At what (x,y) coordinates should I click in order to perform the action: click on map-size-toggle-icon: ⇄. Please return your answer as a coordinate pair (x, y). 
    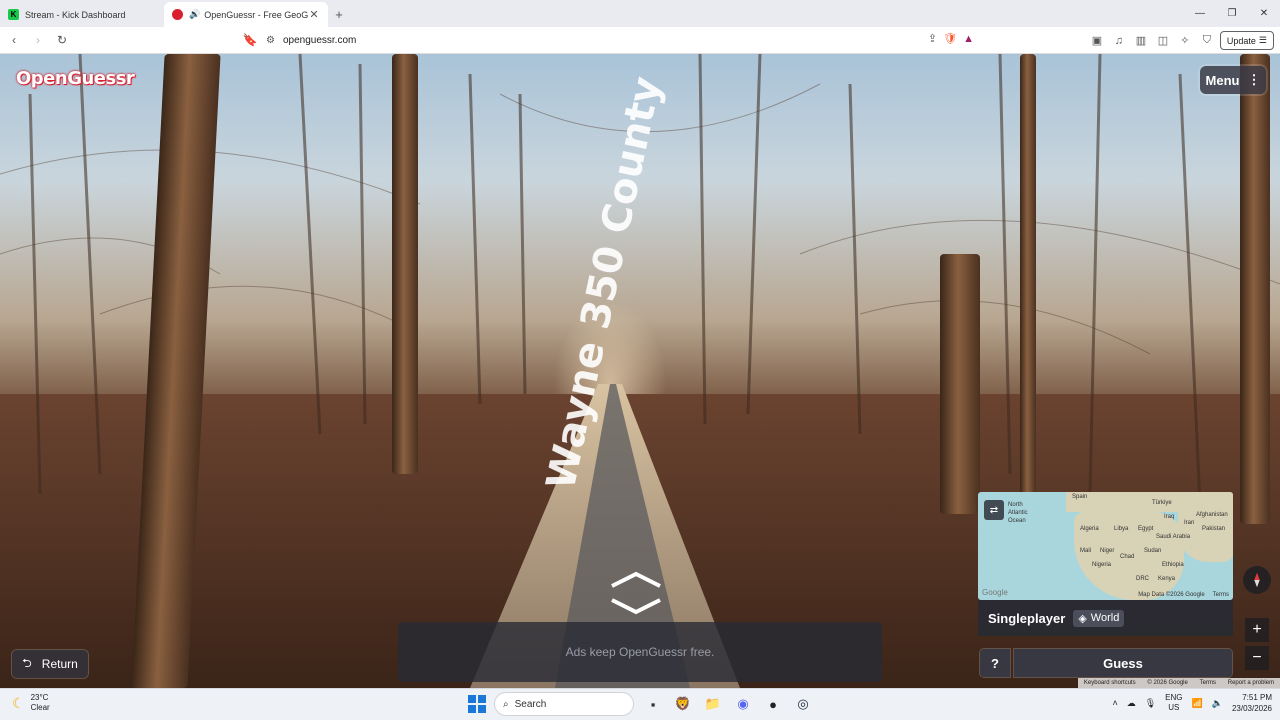
    Looking at the image, I should click on (994, 510).